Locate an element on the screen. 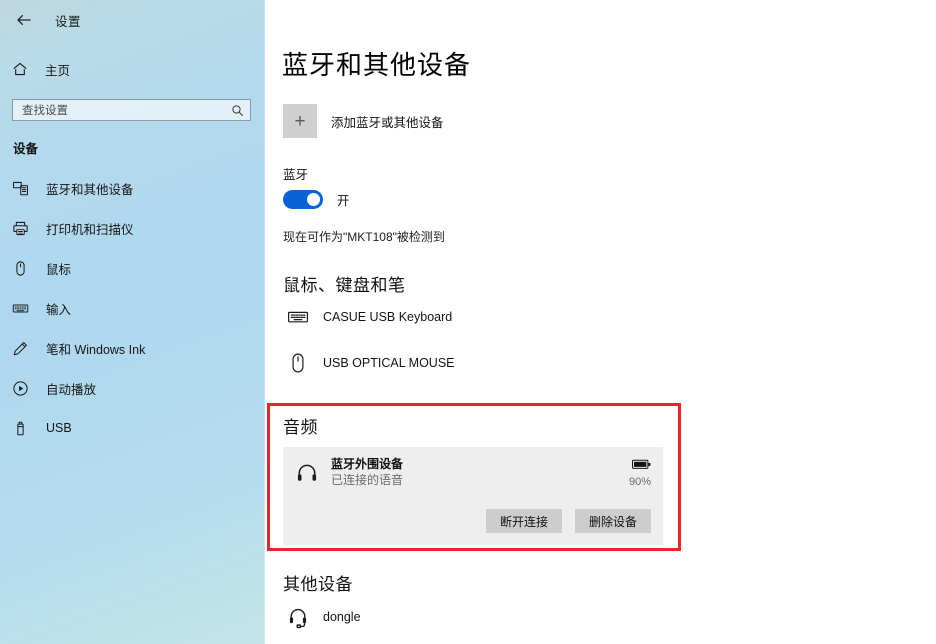 The image size is (936, 644). sidebar-item-home-label: 主页 is located at coordinates (58, 70).